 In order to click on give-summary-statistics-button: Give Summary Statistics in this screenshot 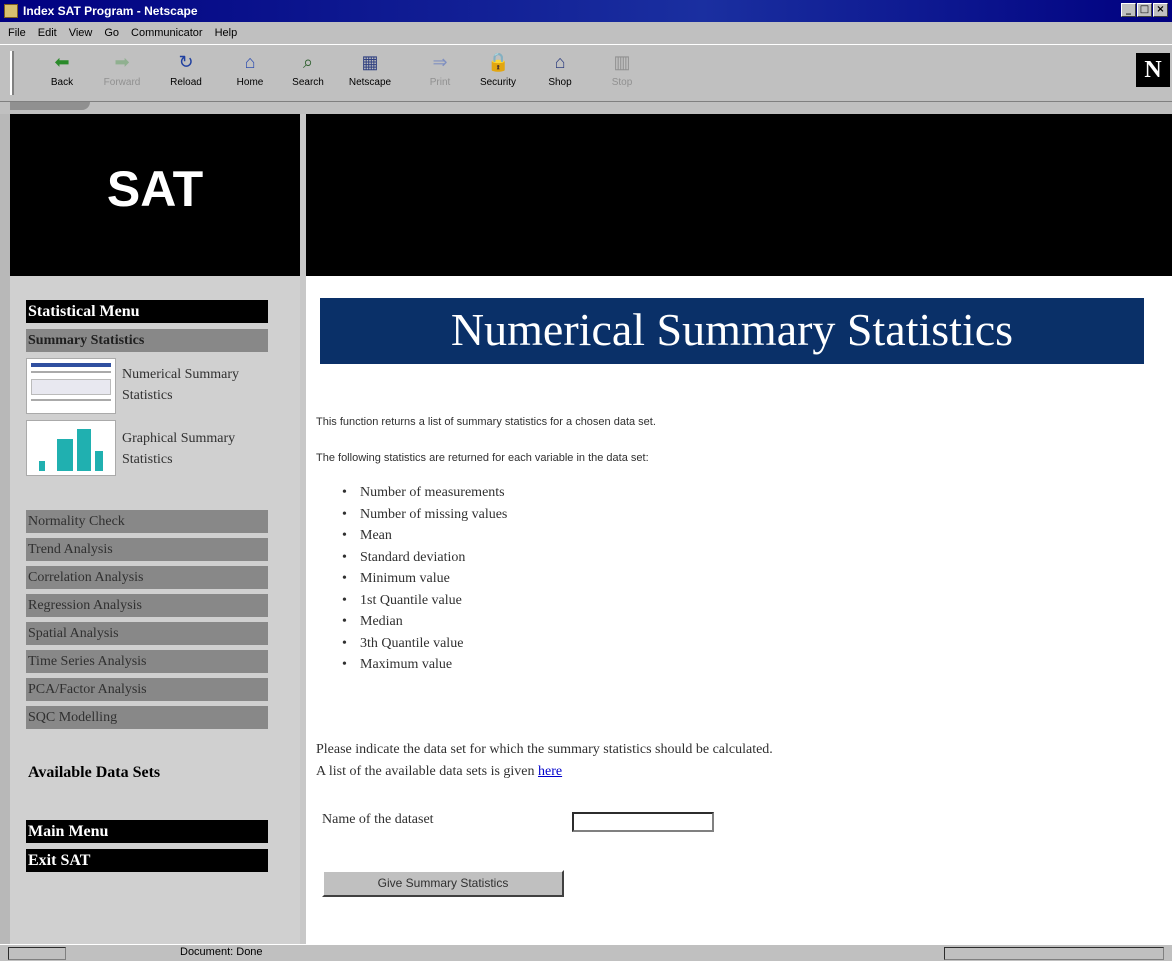, I will do `click(443, 883)`.